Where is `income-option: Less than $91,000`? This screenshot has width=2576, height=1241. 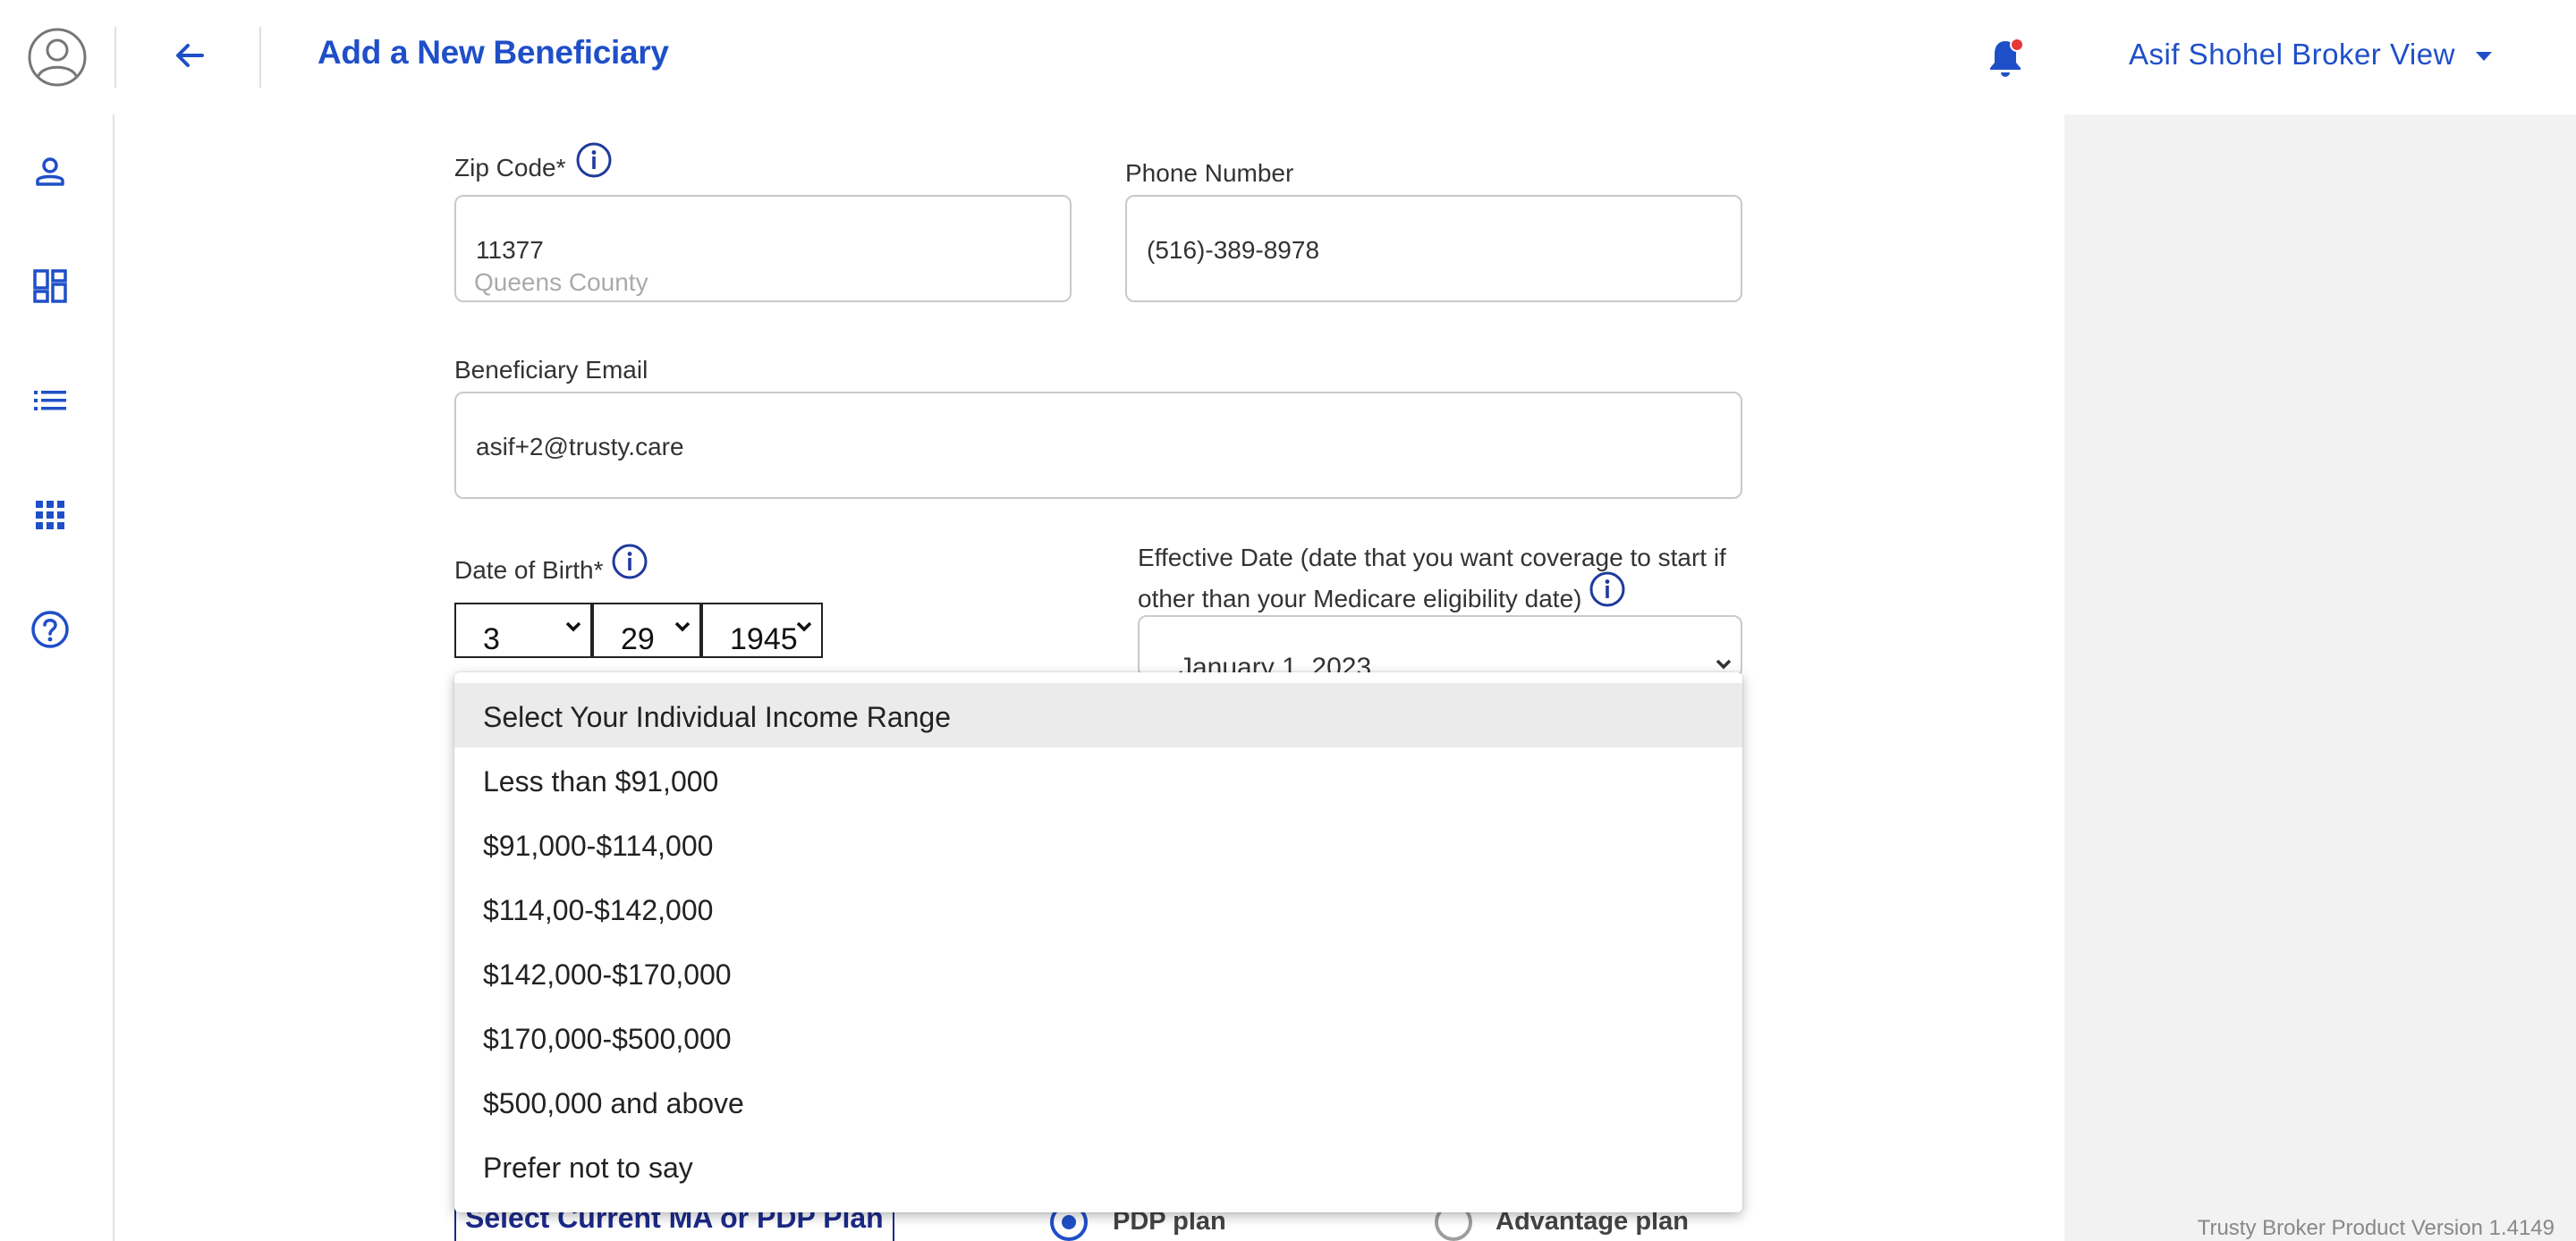
income-option: Less than $91,000 is located at coordinates (1098, 779).